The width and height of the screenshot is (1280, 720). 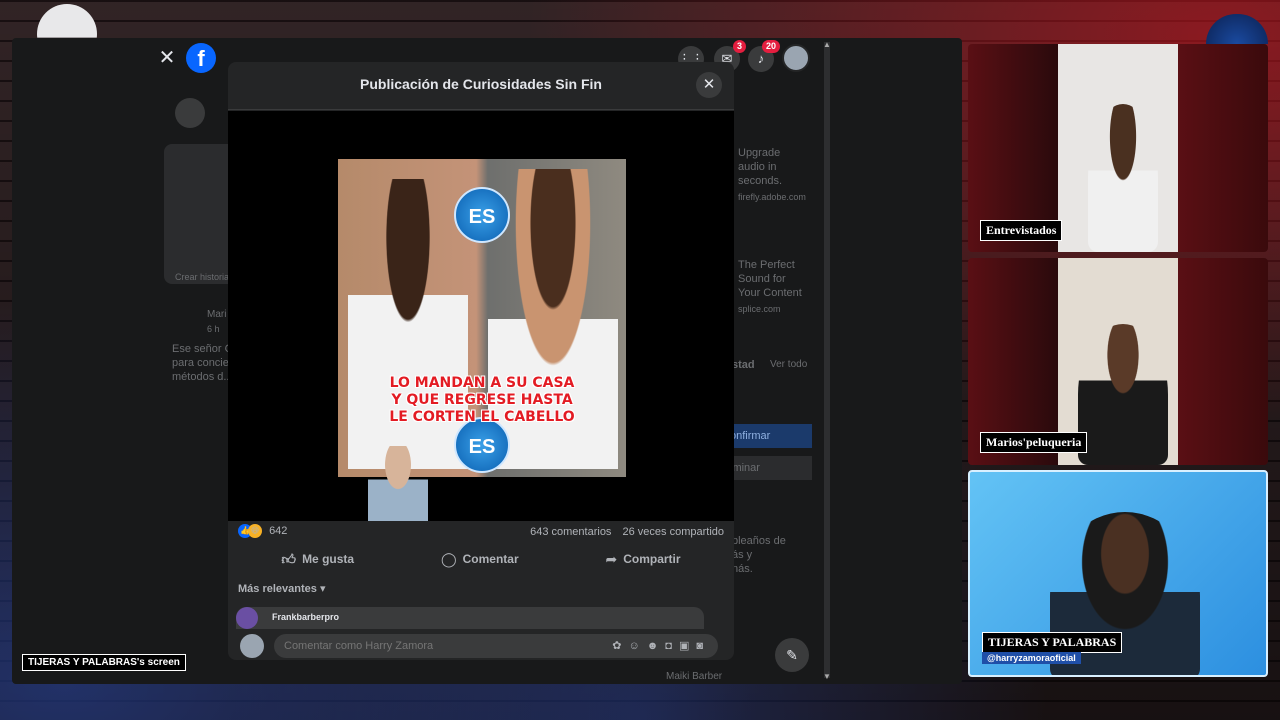 What do you see at coordinates (772, 197) in the screenshot?
I see `ad-domain-adobe: firefly.adobe.com` at bounding box center [772, 197].